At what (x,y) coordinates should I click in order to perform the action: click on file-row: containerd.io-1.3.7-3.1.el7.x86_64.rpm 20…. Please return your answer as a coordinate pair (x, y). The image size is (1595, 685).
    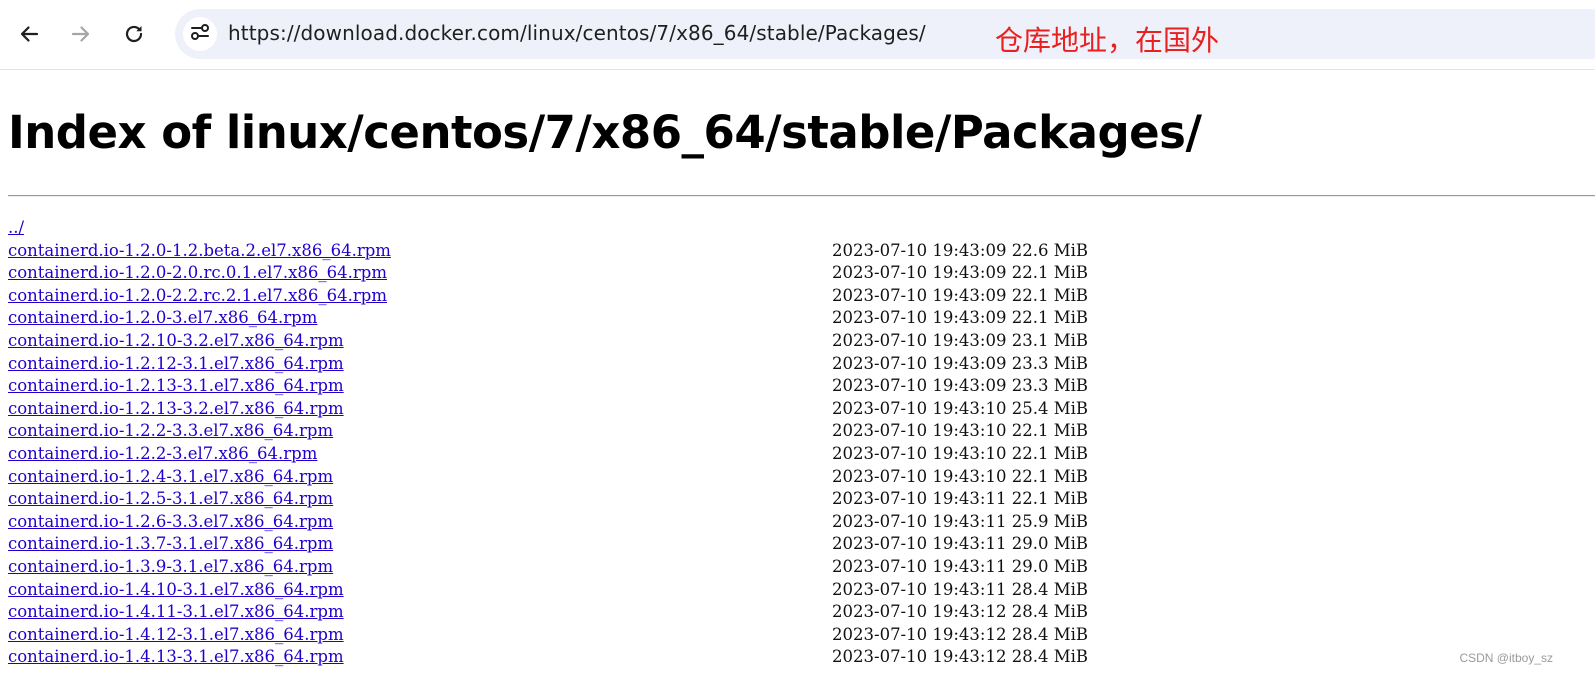
    Looking at the image, I should click on (801, 544).